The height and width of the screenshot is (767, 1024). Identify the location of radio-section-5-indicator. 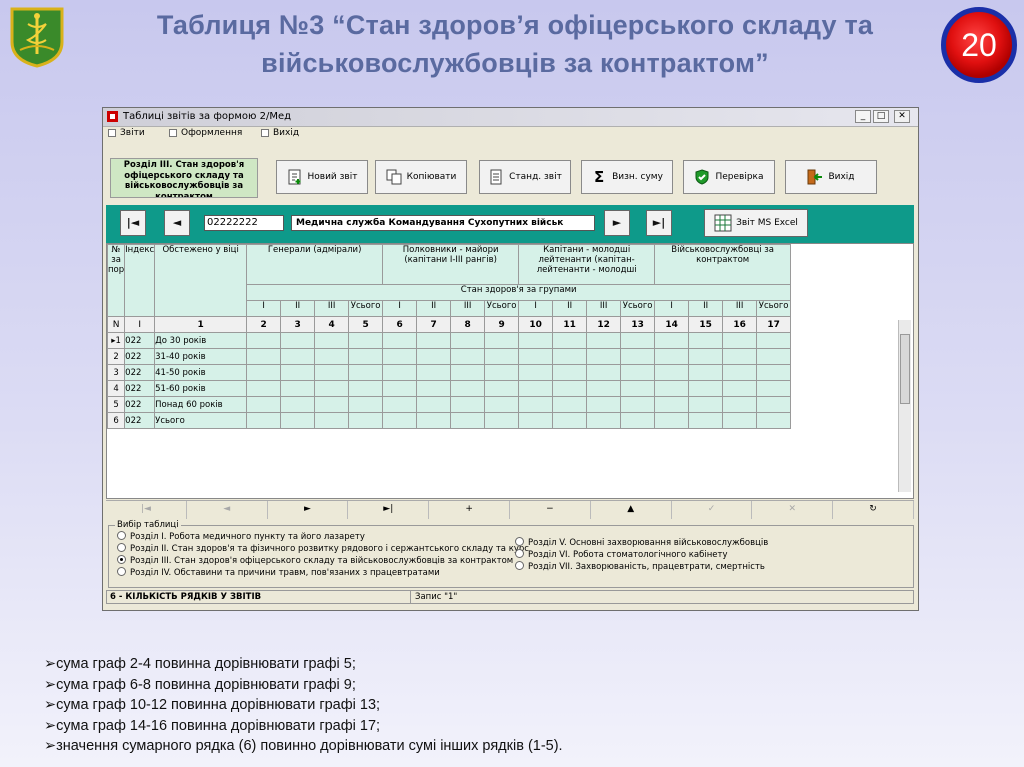
(519, 541).